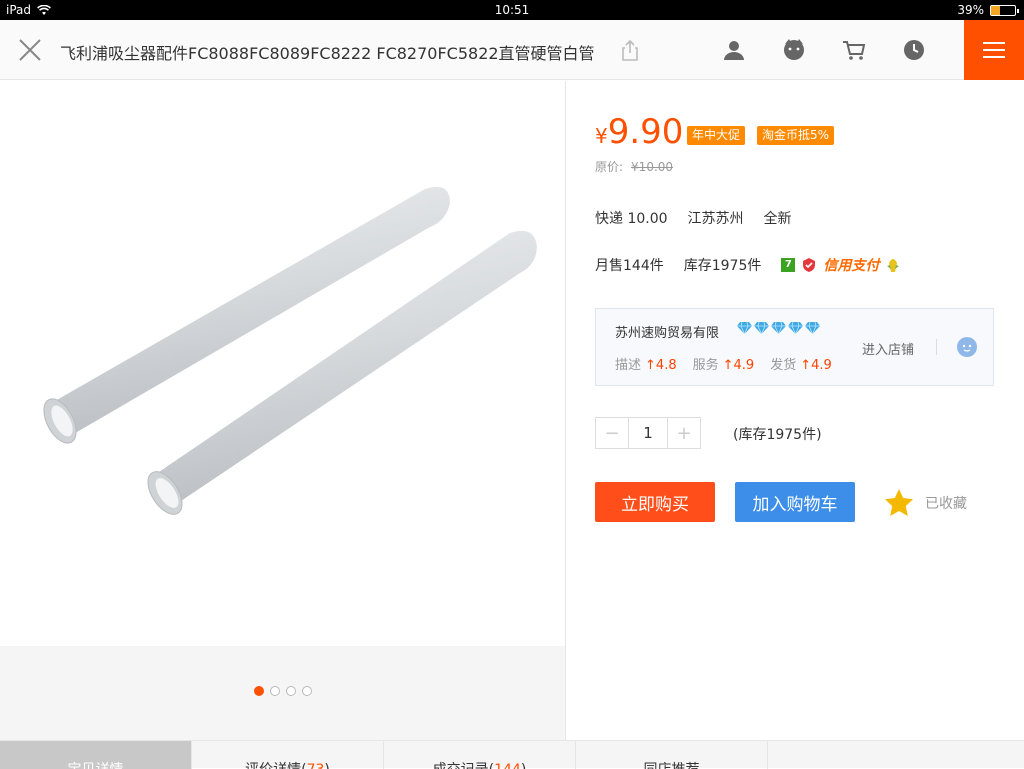 The image size is (1024, 769). I want to click on enter-shop-link: 进入店铺, so click(888, 348).